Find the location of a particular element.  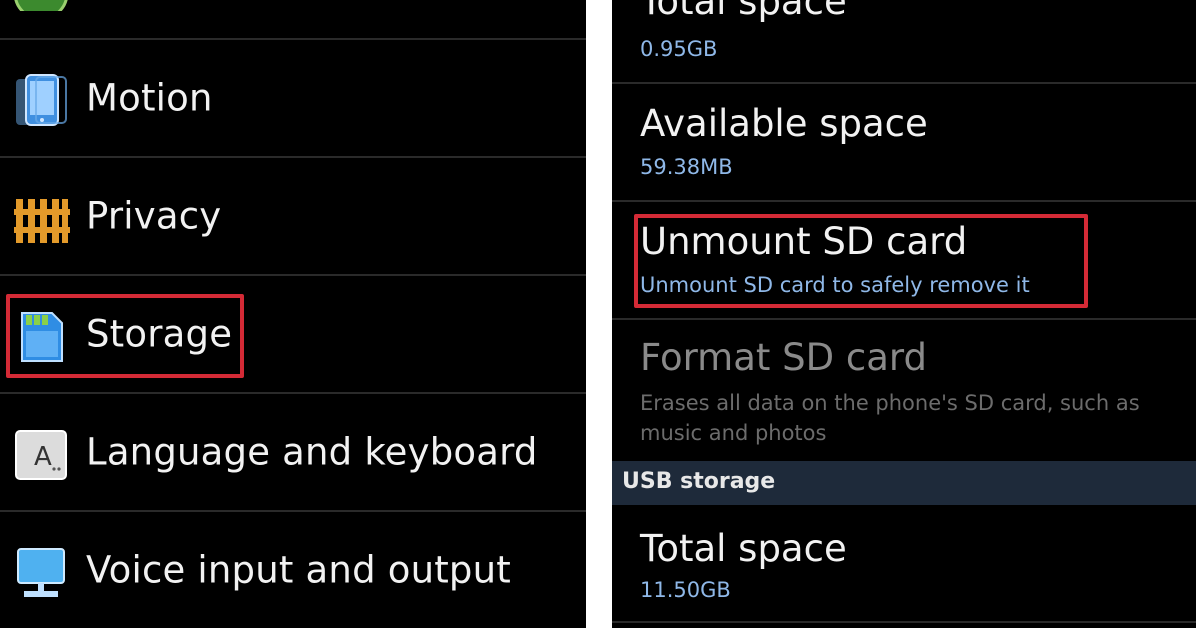

keyboard-icon: A is located at coordinates (41, 454).